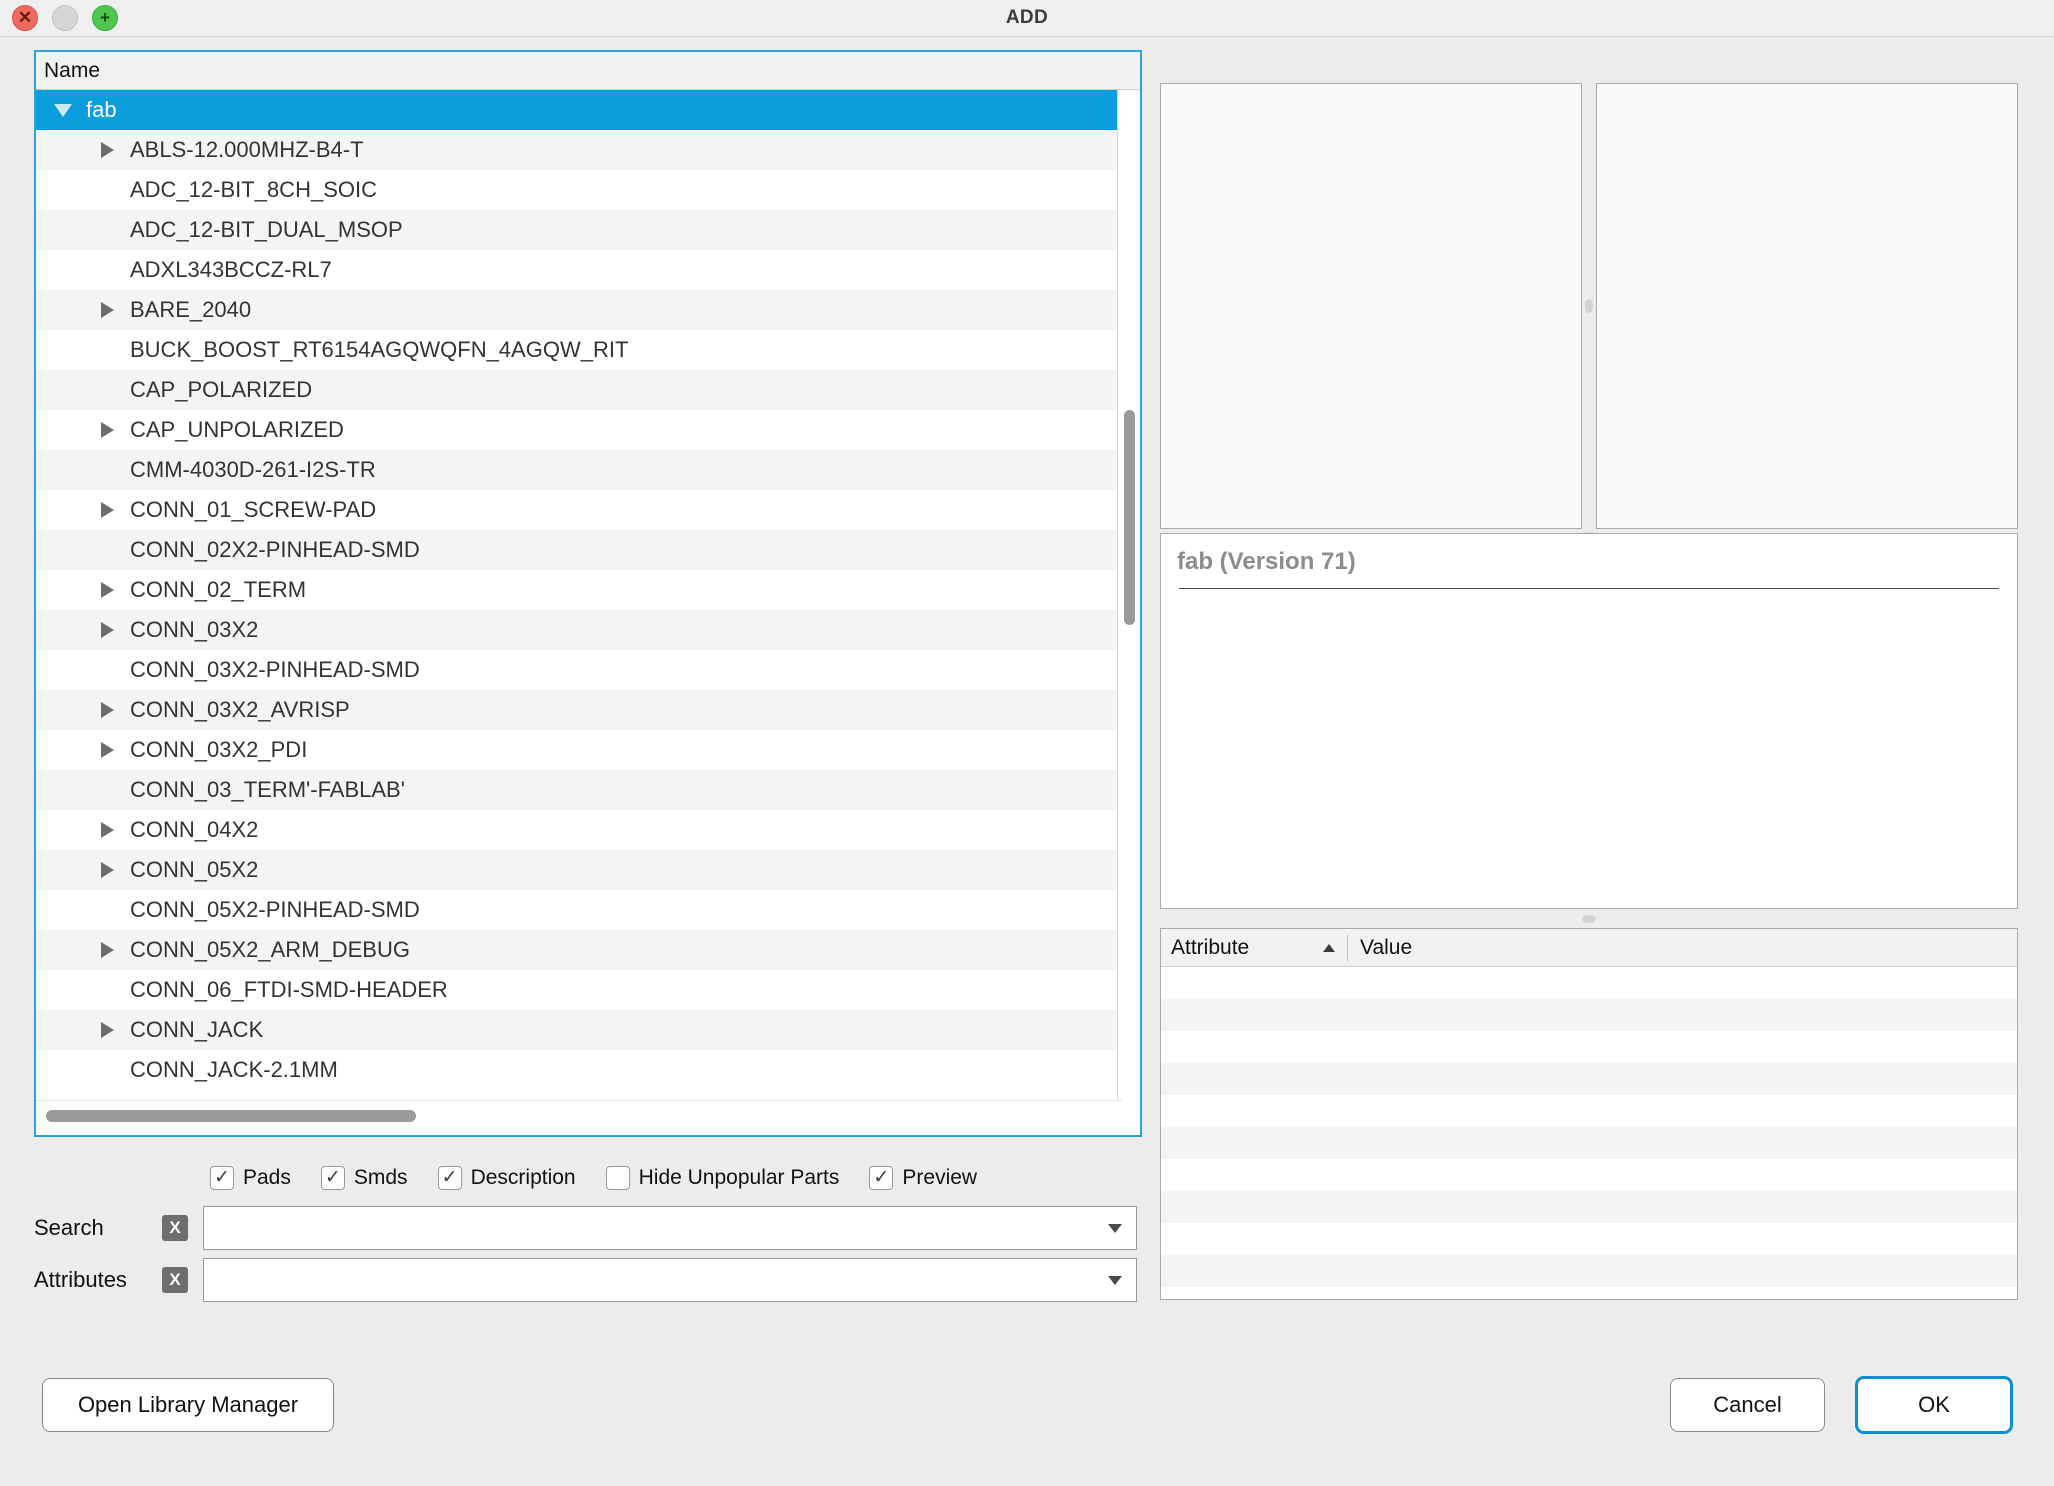 The width and height of the screenshot is (2054, 1486). I want to click on tree-row: fab, so click(588, 110).